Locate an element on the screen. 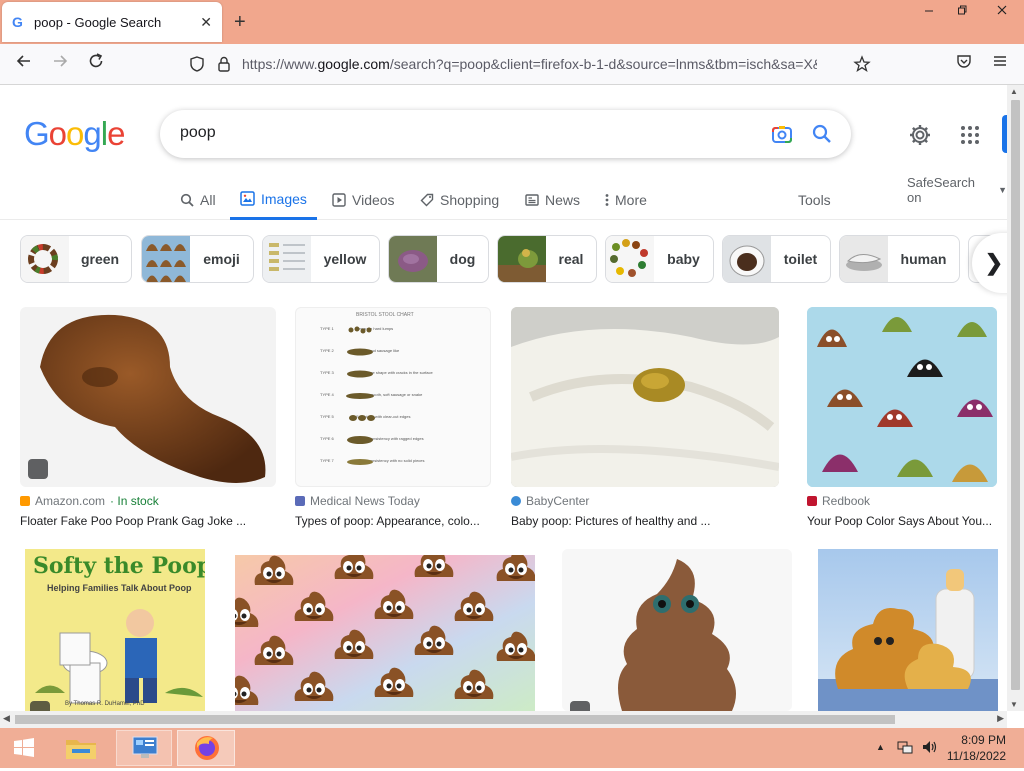 This screenshot has width=1024, height=771. image-icon is located at coordinates (247, 198).